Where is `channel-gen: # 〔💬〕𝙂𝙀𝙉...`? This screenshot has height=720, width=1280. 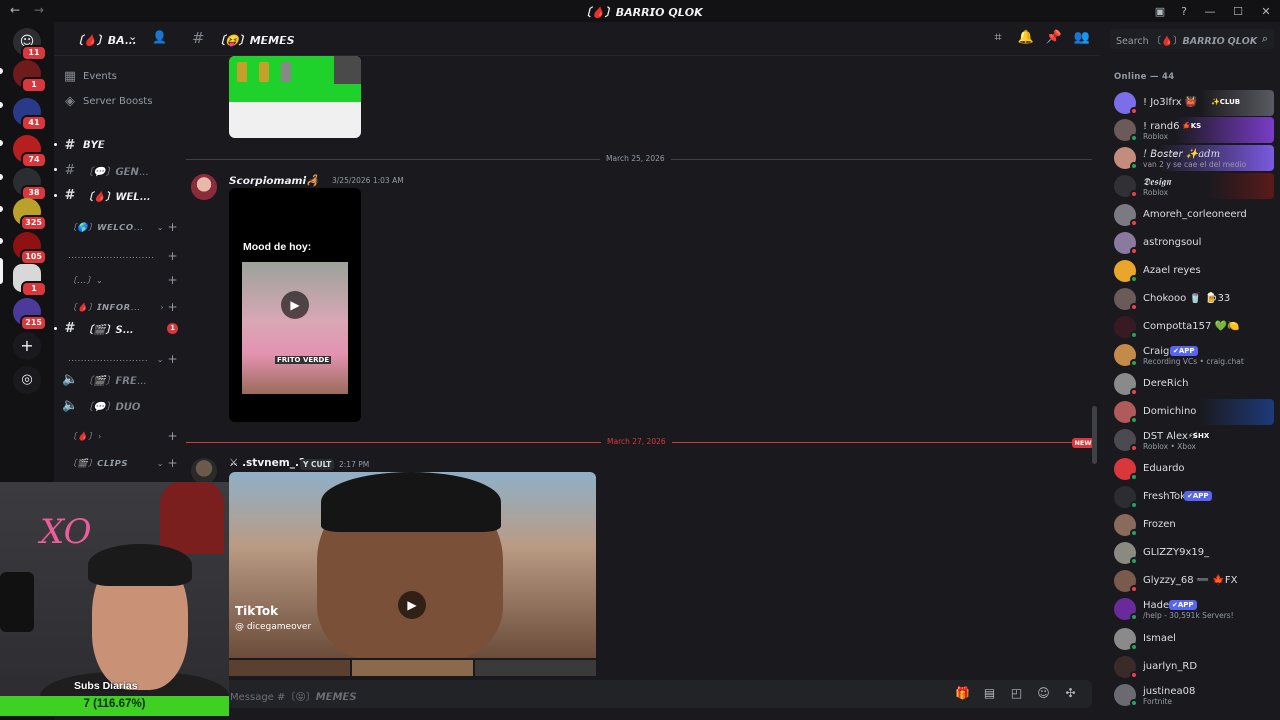
channel-gen: # 〔💬〕𝙂𝙀𝙉... is located at coordinates (121, 170).